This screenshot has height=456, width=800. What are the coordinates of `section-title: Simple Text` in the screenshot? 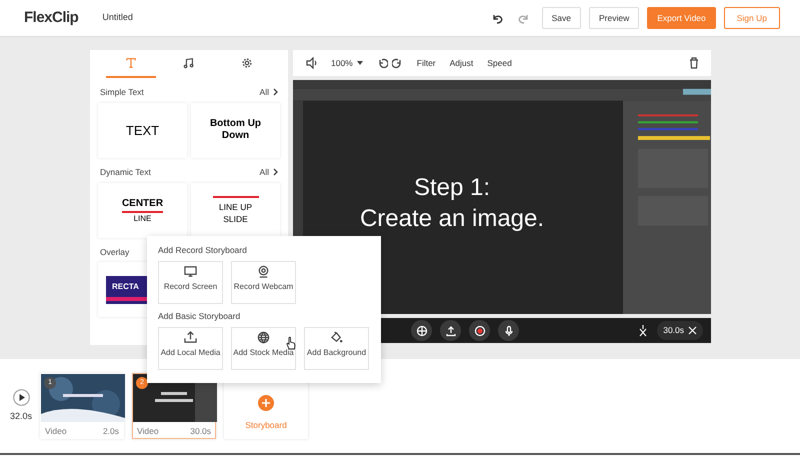 It's located at (122, 92).